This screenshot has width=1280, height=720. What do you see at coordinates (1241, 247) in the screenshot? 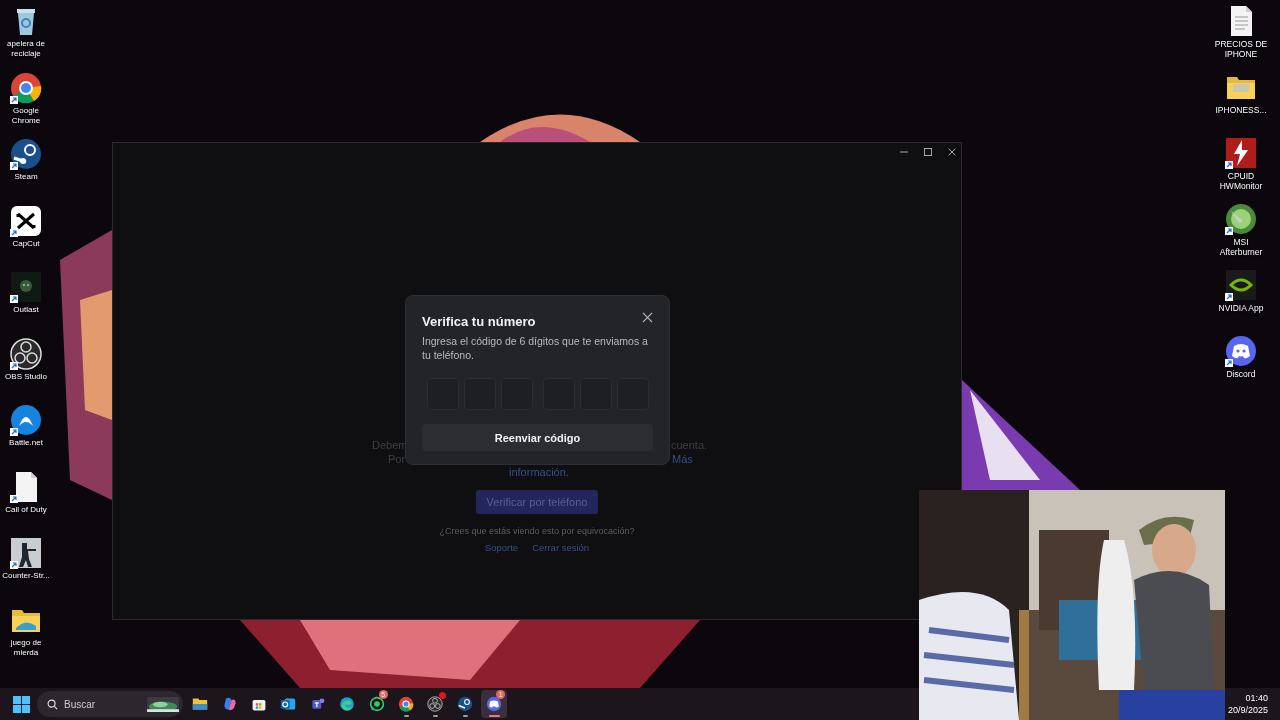
I see `icon-label: MSI Afterburner` at bounding box center [1241, 247].